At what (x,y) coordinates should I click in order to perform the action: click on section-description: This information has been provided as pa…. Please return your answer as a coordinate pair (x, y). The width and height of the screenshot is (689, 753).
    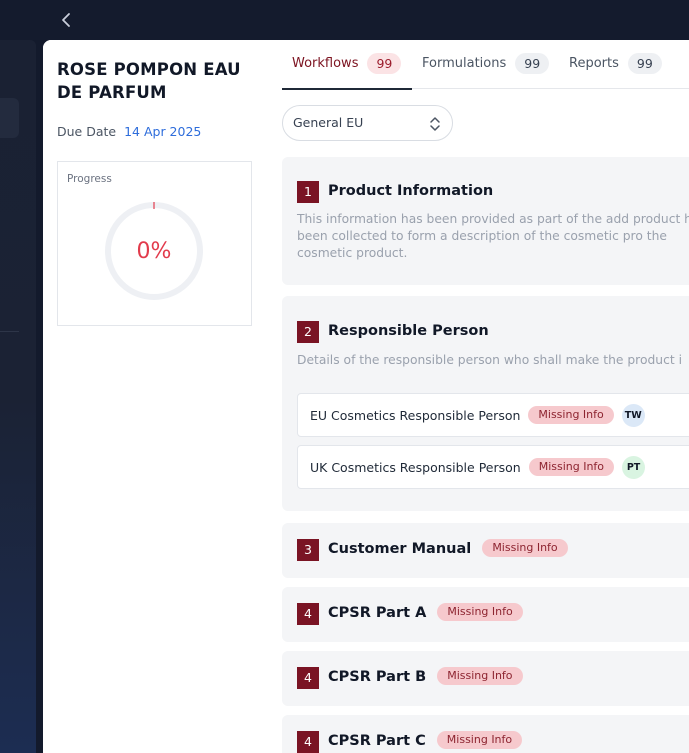
    Looking at the image, I should click on (493, 236).